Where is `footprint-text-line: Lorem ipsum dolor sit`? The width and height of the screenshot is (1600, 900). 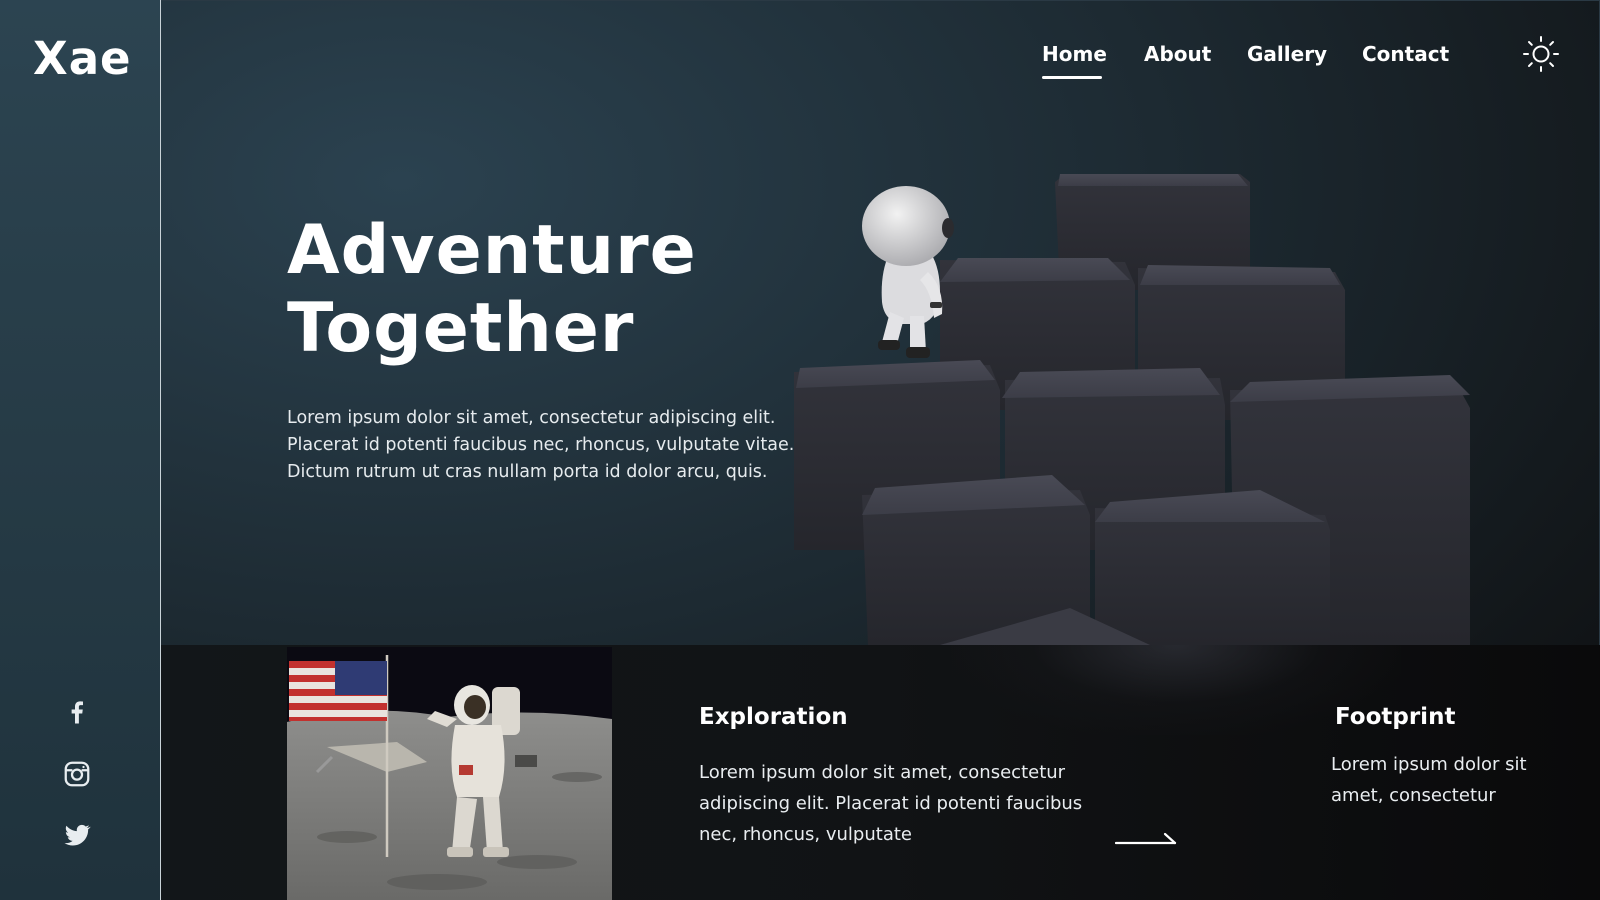 footprint-text-line: Lorem ipsum dolor sit is located at coordinates (1429, 764).